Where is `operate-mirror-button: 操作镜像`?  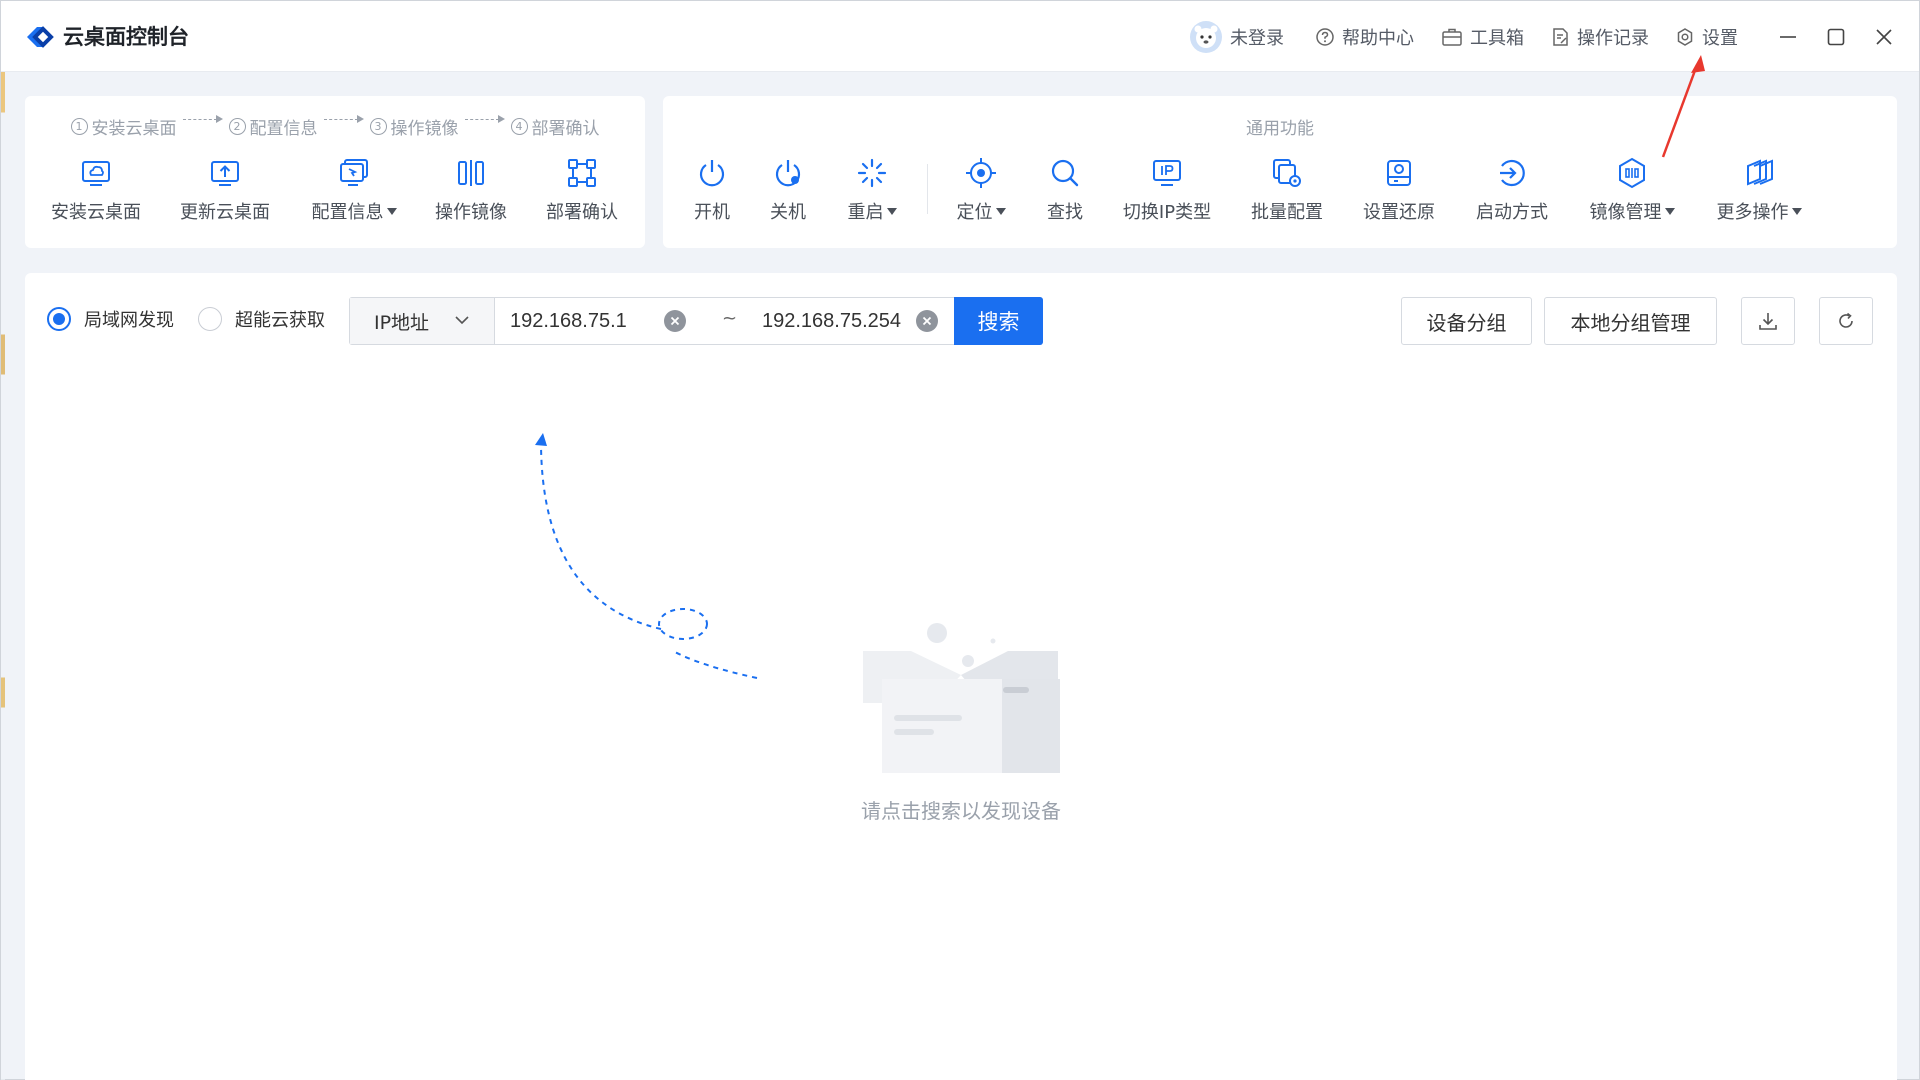
operate-mirror-button: 操作镜像 is located at coordinates (471, 190).